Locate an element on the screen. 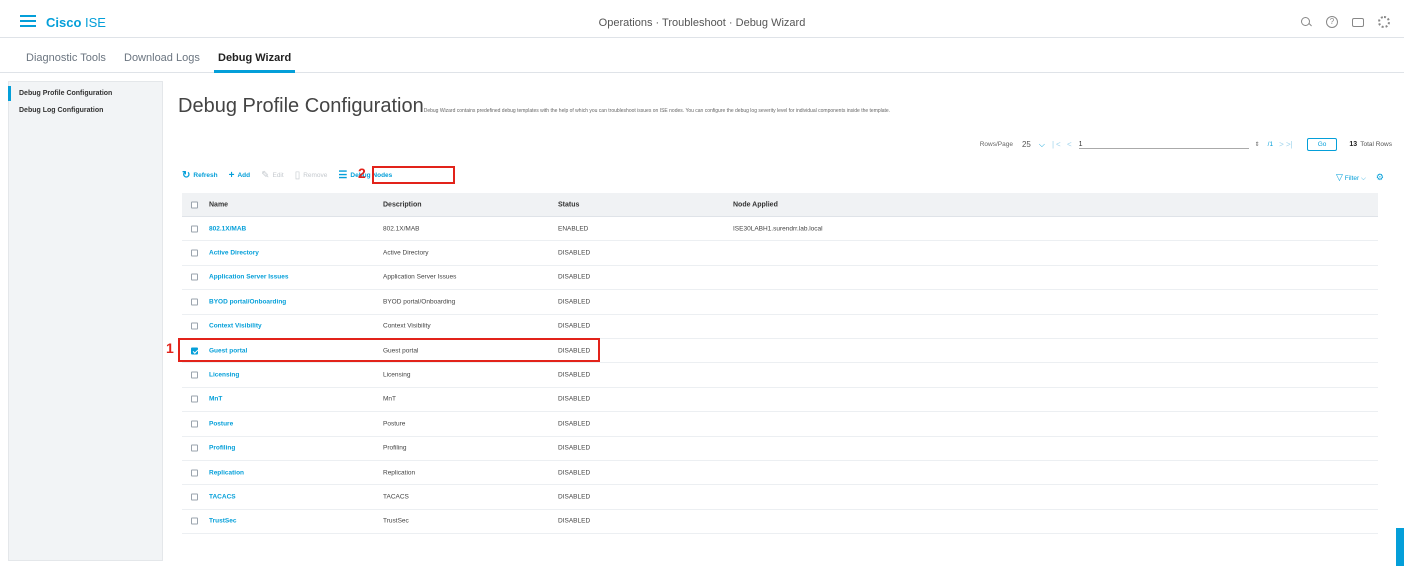 This screenshot has height=566, width=1404. profile-description: Licensing is located at coordinates (397, 375).